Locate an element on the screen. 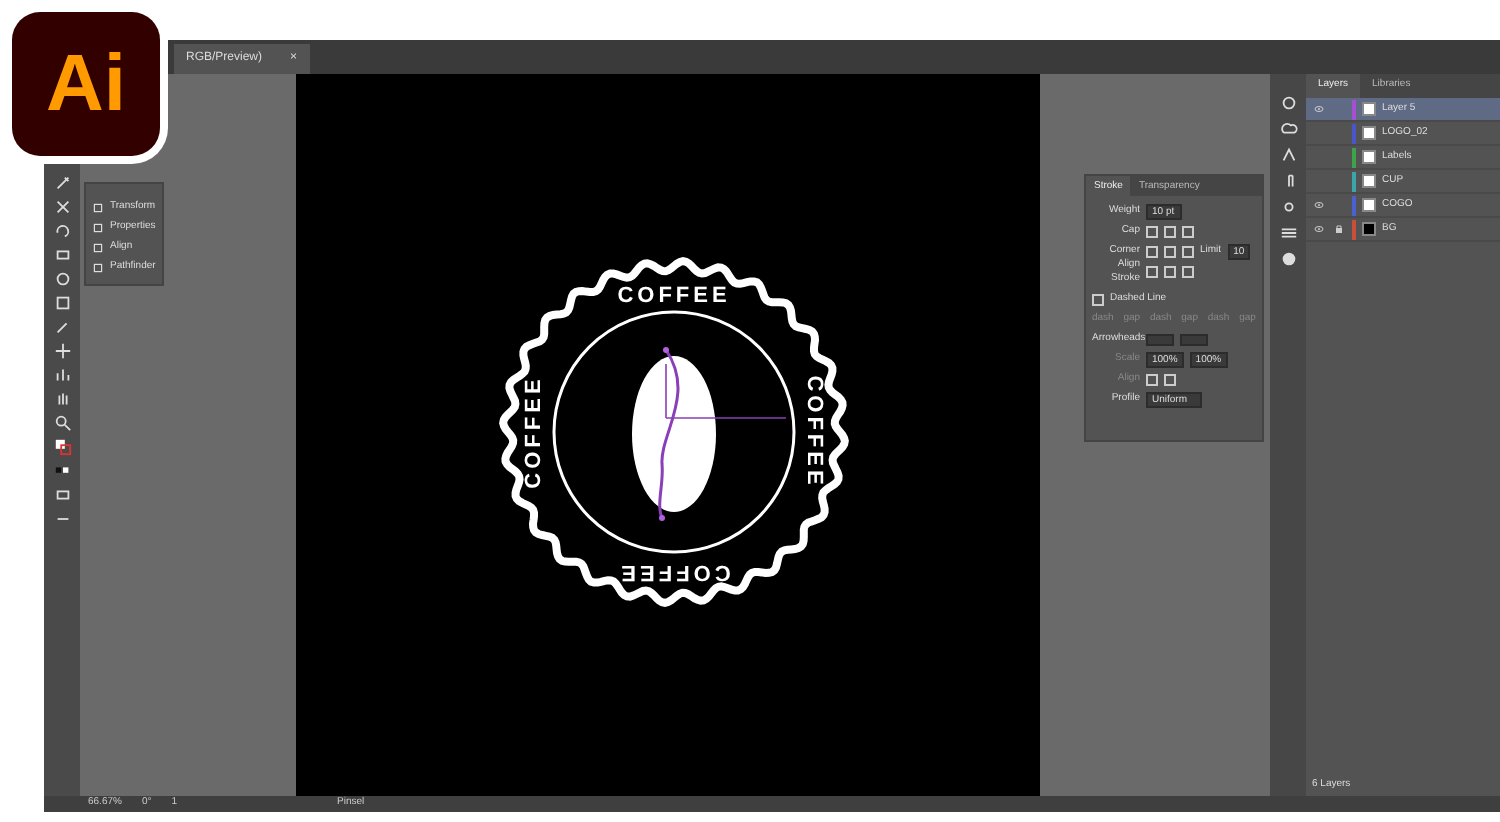 The width and height of the screenshot is (1500, 822). rotate-icon is located at coordinates (62, 231).